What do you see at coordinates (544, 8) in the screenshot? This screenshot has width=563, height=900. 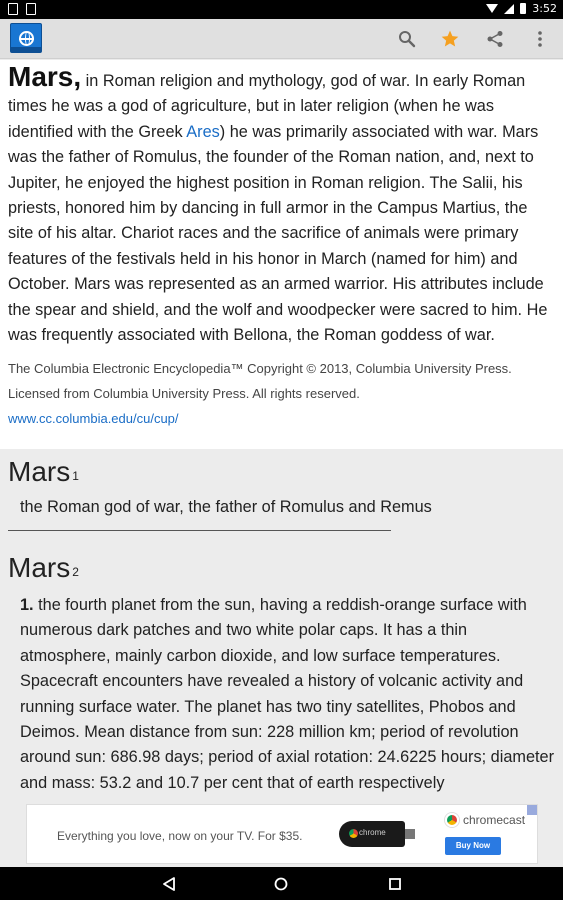 I see `clock: 3:52` at bounding box center [544, 8].